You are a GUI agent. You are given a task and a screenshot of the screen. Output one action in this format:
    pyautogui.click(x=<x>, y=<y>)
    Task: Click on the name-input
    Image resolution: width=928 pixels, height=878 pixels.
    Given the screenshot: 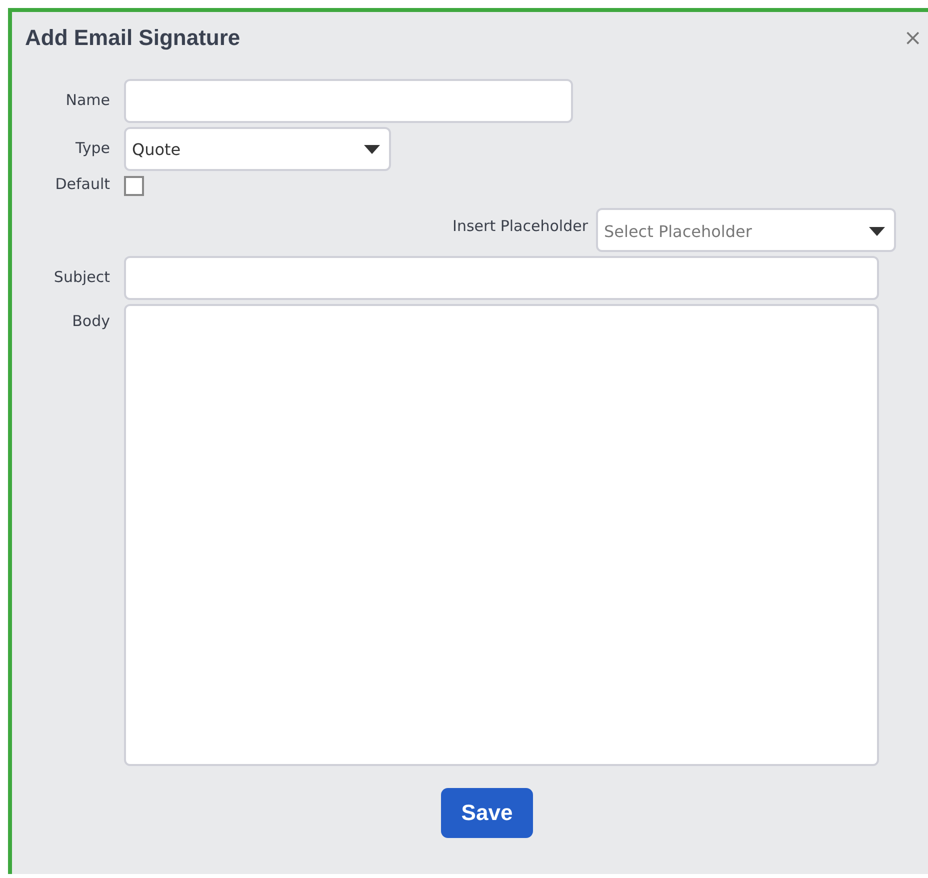 What is the action you would take?
    pyautogui.click(x=348, y=101)
    